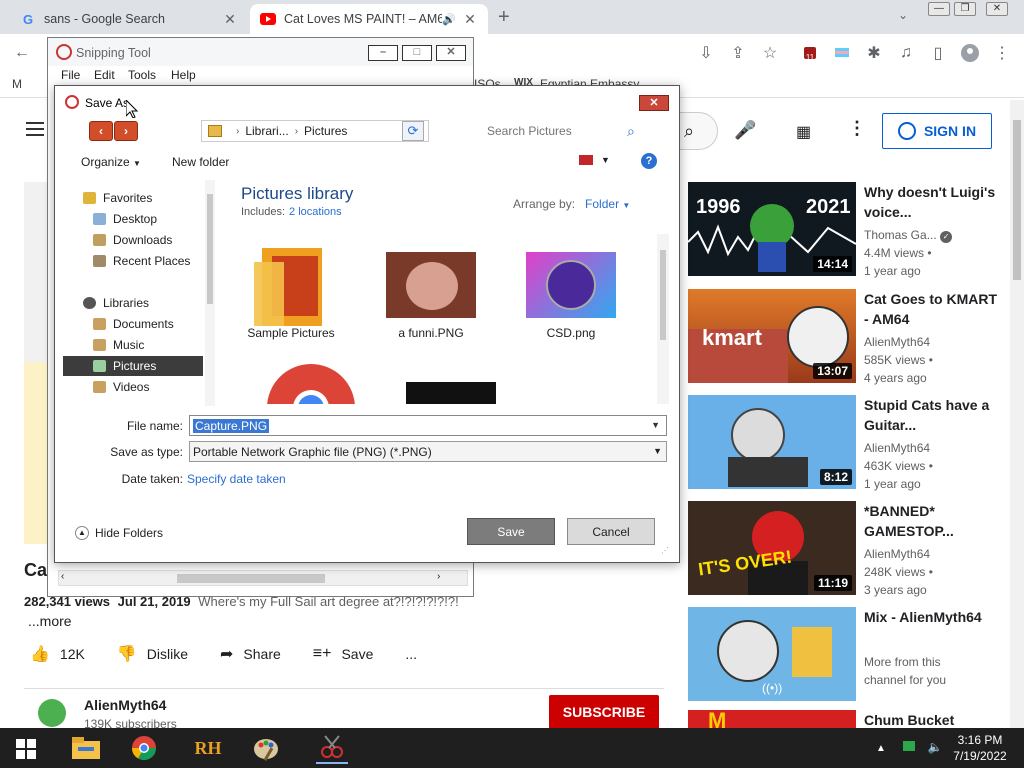  Describe the element at coordinates (183, 75) in the screenshot. I see `menu-help: Help` at that location.